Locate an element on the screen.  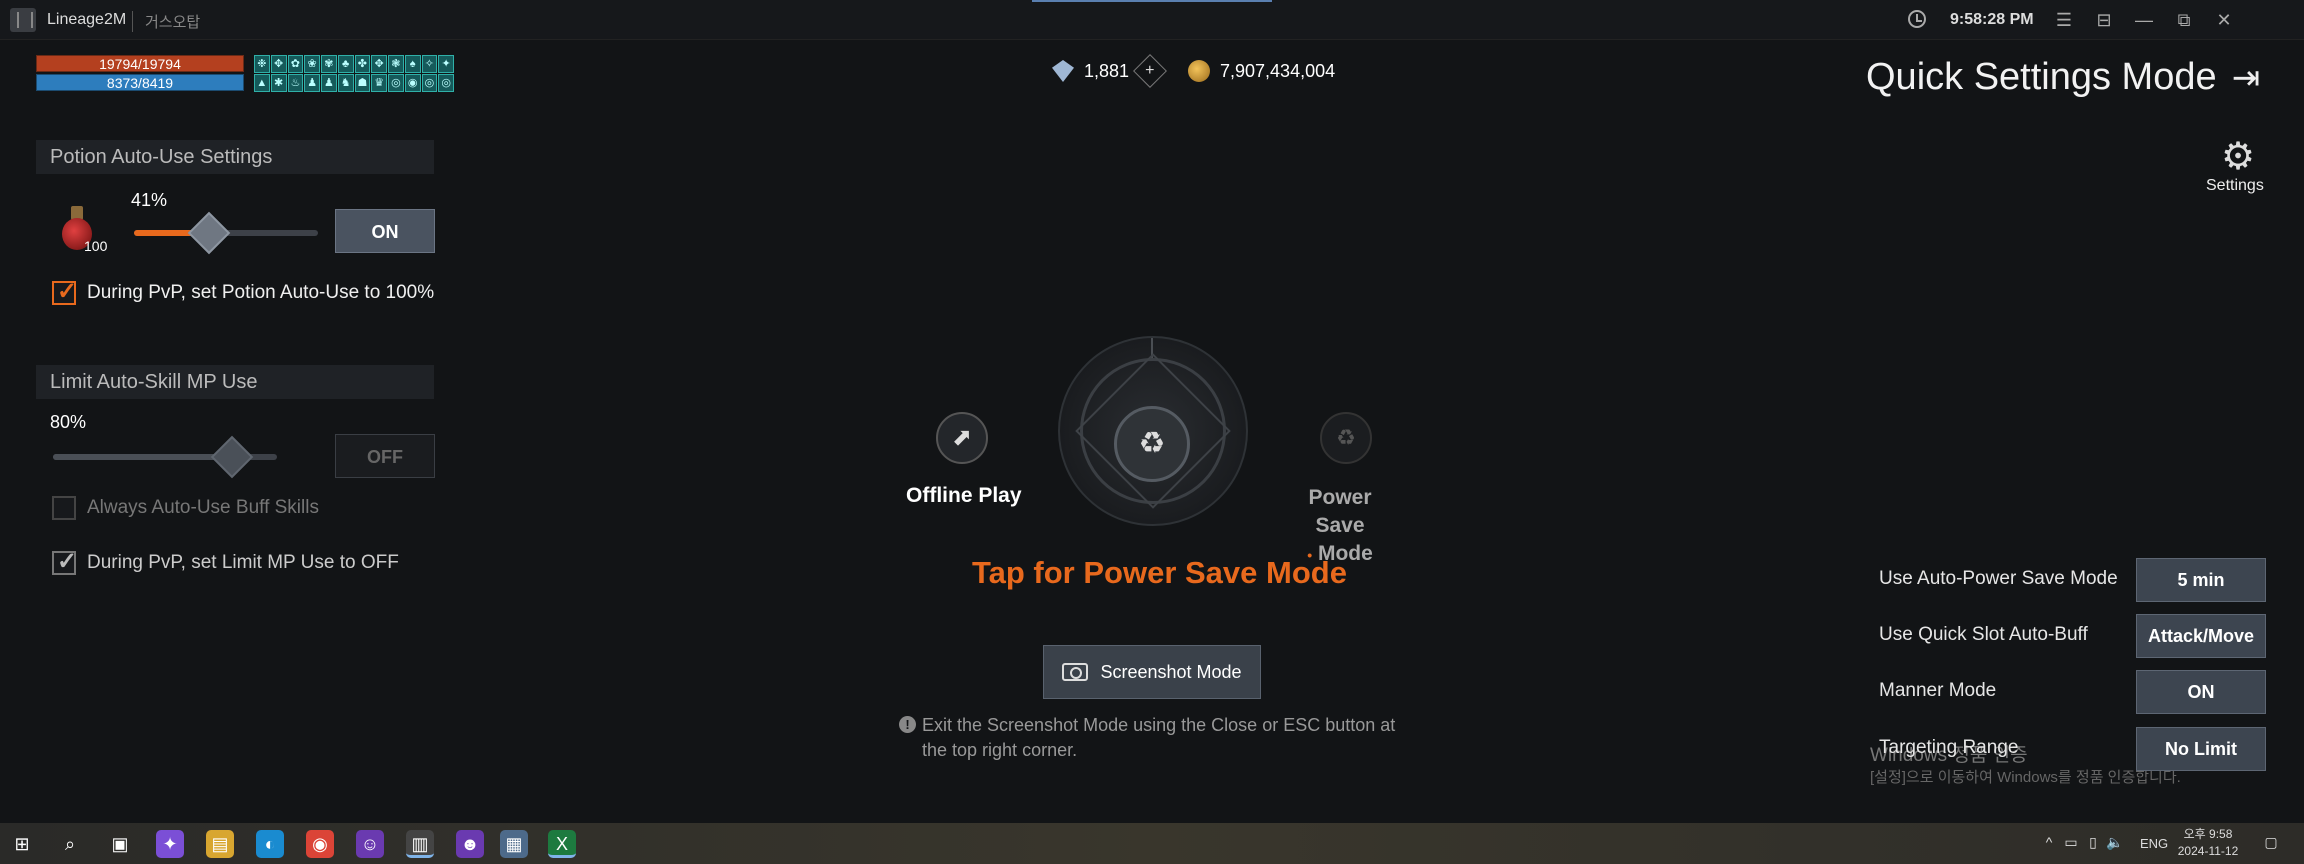
mp-panel-header: Limit Auto-Skill MP Use is located at coordinates (235, 382).